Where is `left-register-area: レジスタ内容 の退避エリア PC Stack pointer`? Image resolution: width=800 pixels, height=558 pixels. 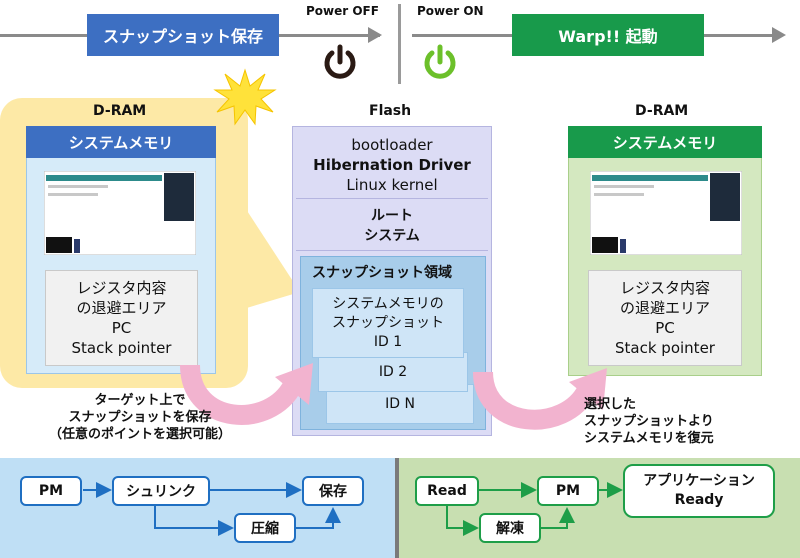
left-register-area: レジスタ内容 の退避エリア PC Stack pointer is located at coordinates (121, 318).